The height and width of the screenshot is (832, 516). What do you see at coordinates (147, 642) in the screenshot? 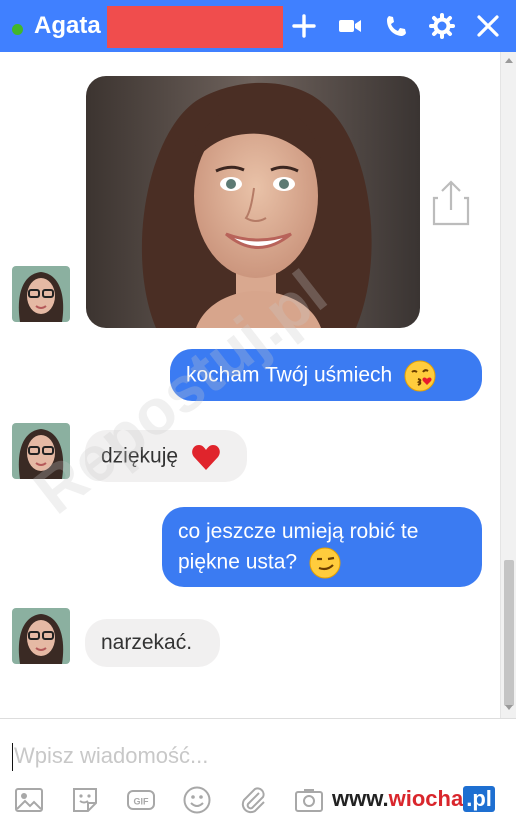
I see `message-text: narzekać.` at bounding box center [147, 642].